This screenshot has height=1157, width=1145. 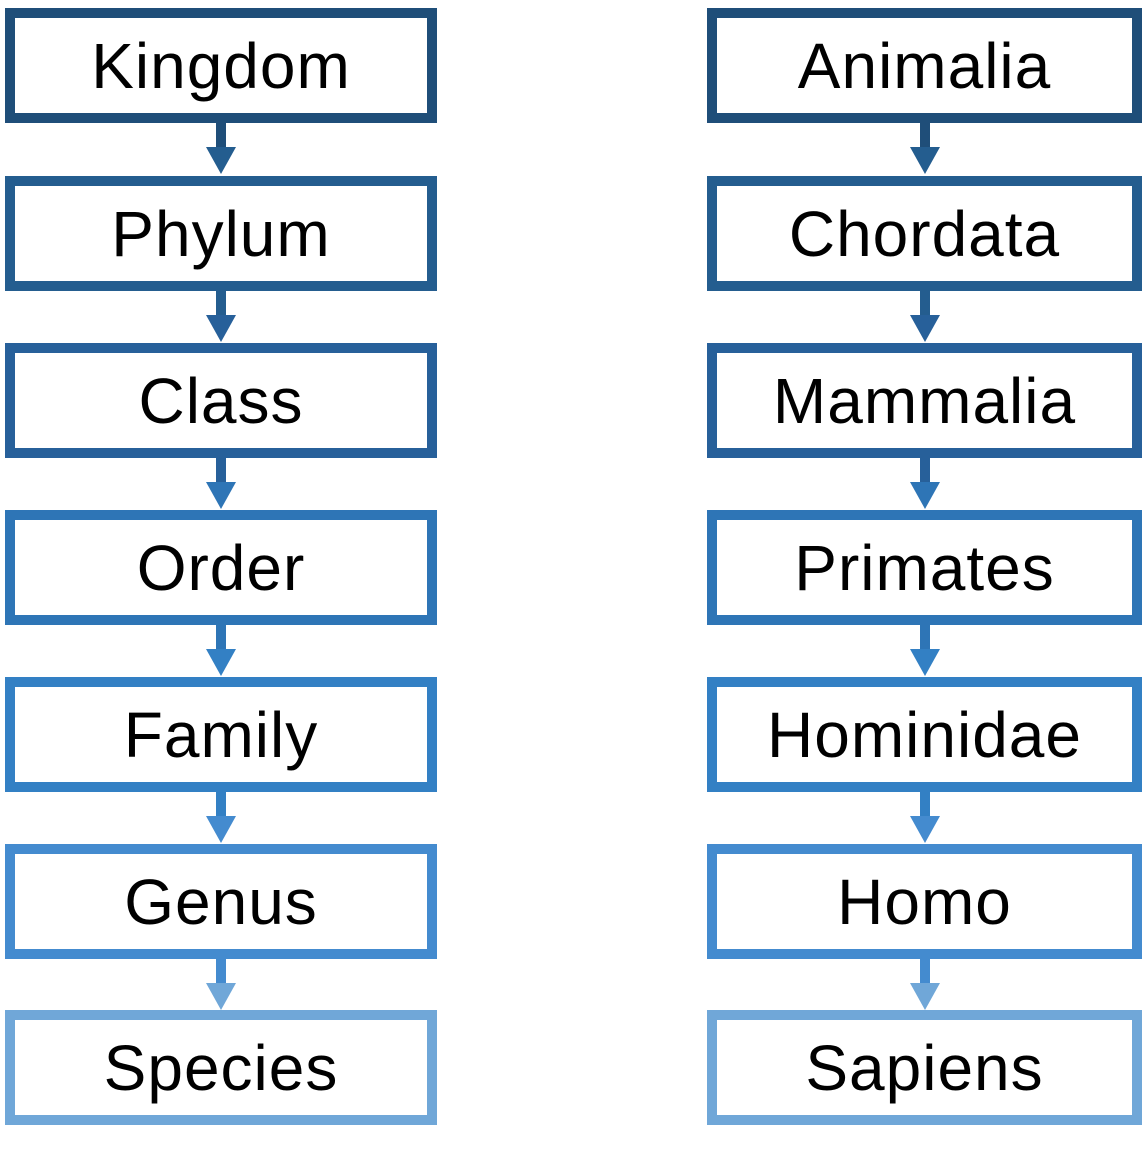 I want to click on taxon-box: Primates, so click(x=924, y=567).